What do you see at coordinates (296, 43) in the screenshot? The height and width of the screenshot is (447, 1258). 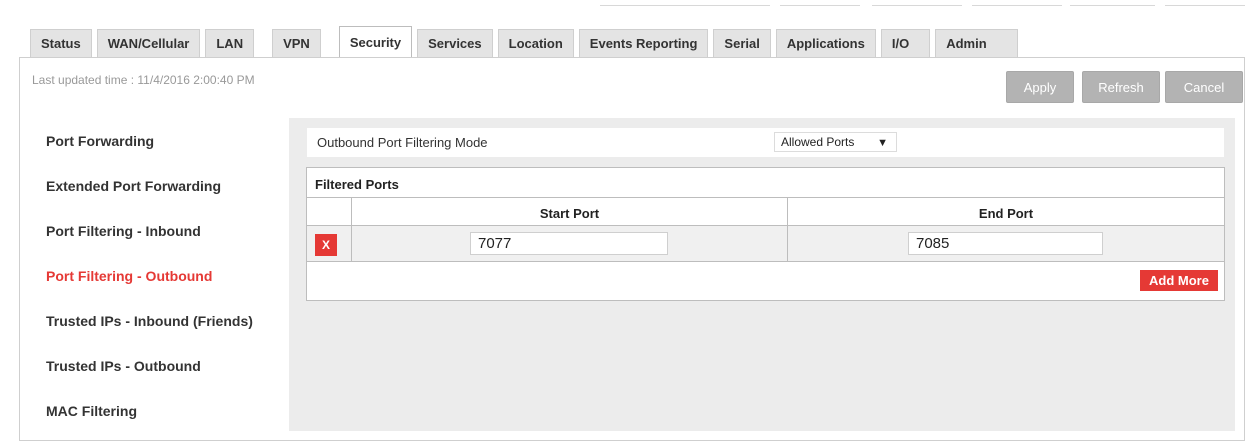 I see `tab-vpn: VPN` at bounding box center [296, 43].